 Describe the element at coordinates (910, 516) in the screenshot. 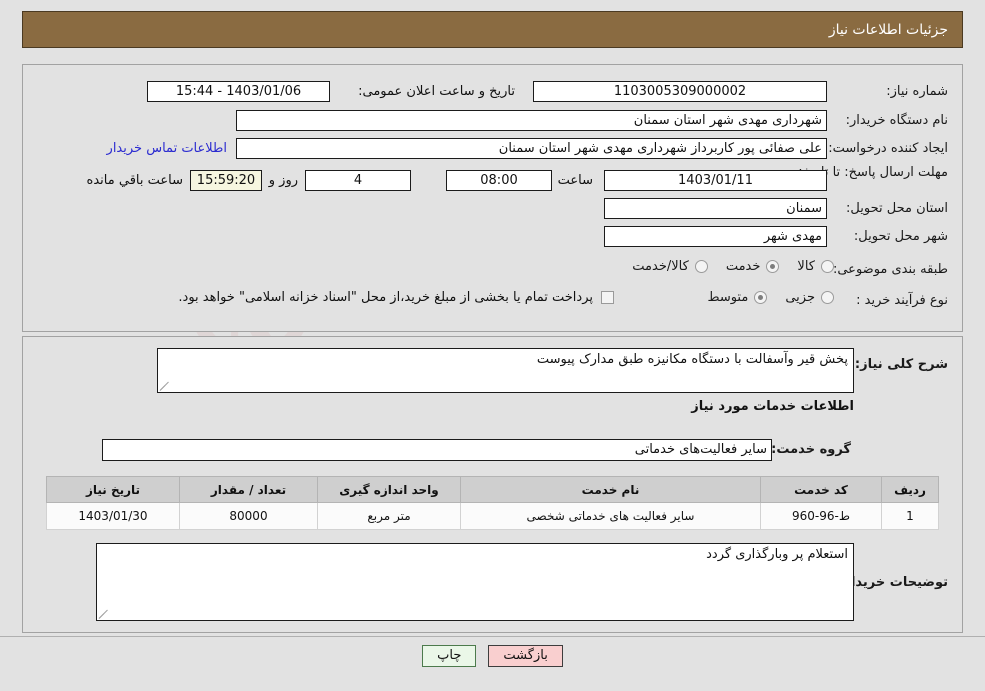

I see `table-cell: 1` at that location.